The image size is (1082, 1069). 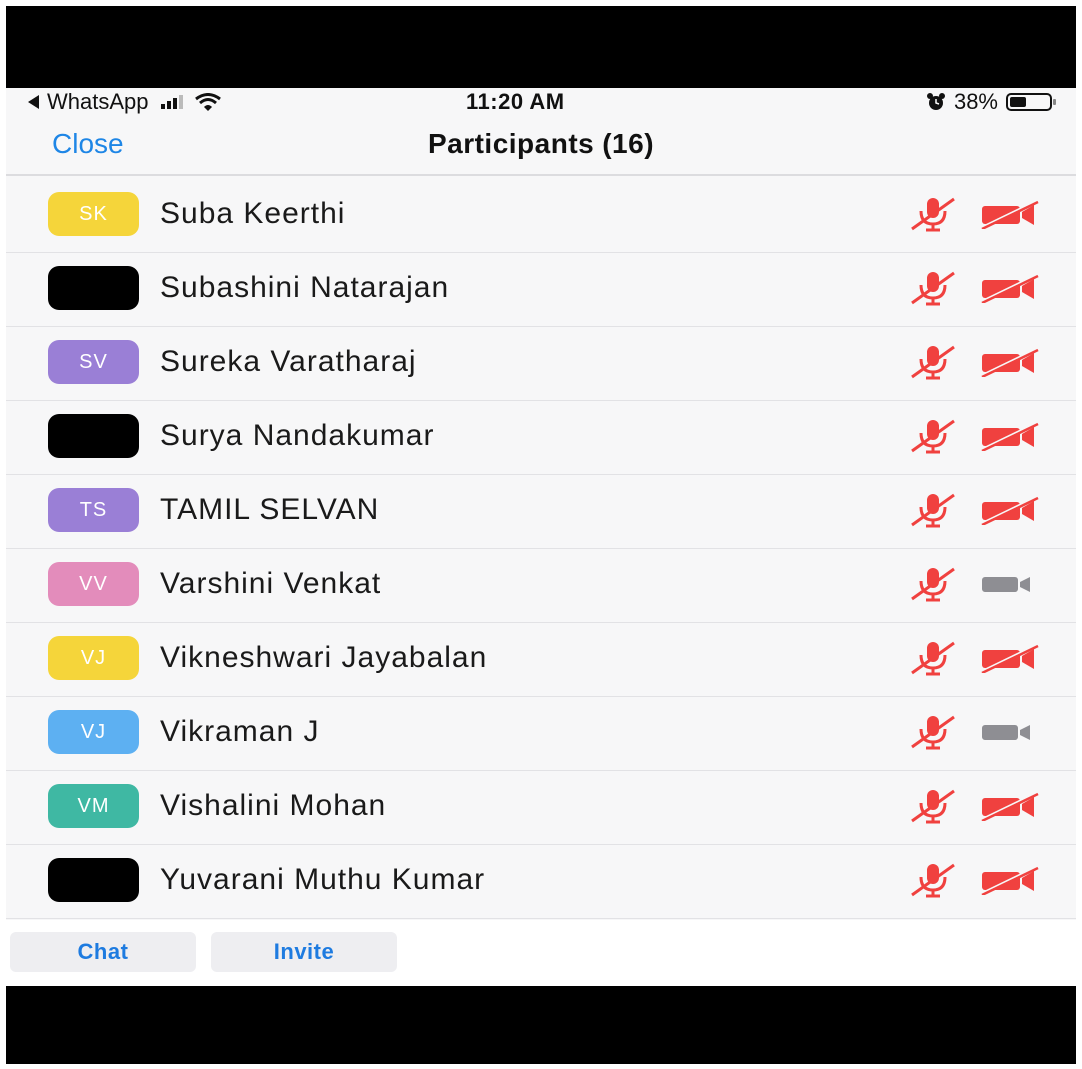 I want to click on participant-name: Suba Keerthi, so click(x=253, y=213).